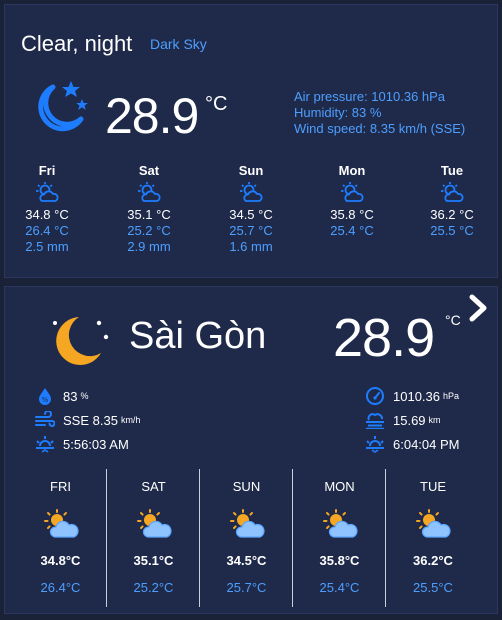 This screenshot has height=620, width=502. Describe the element at coordinates (339, 486) in the screenshot. I see `forecast-day-name: MON` at that location.